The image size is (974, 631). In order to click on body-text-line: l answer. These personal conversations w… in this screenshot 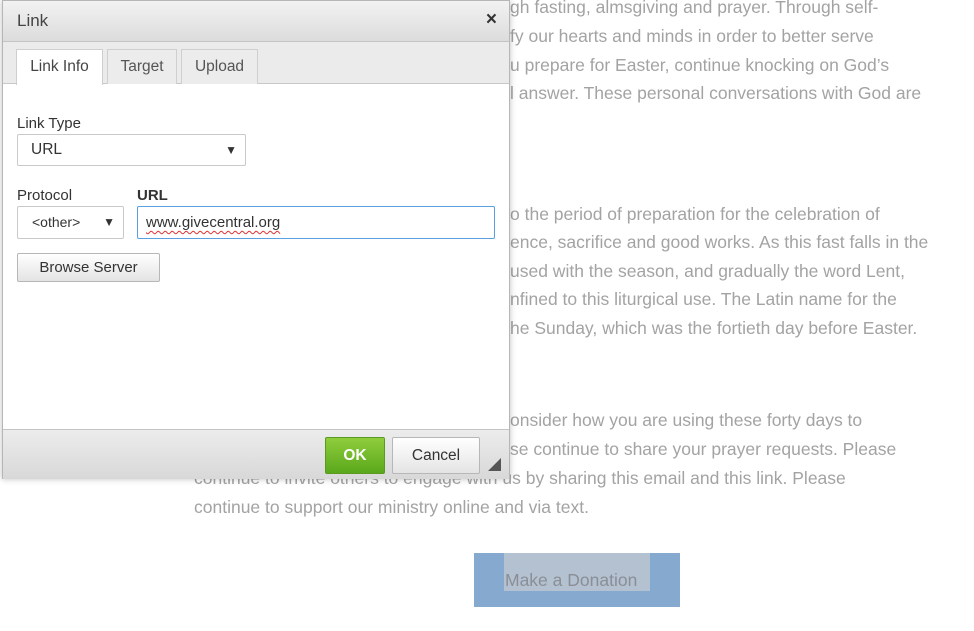, I will do `click(716, 93)`.